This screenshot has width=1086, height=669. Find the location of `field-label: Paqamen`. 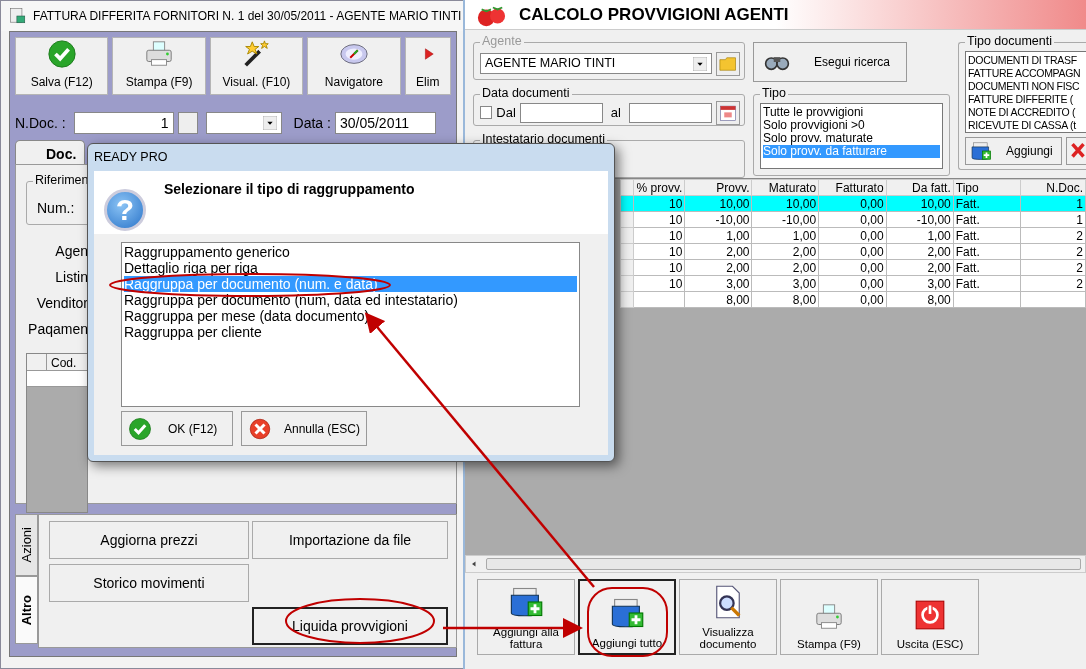

field-label: Paqamen is located at coordinates (57, 329).